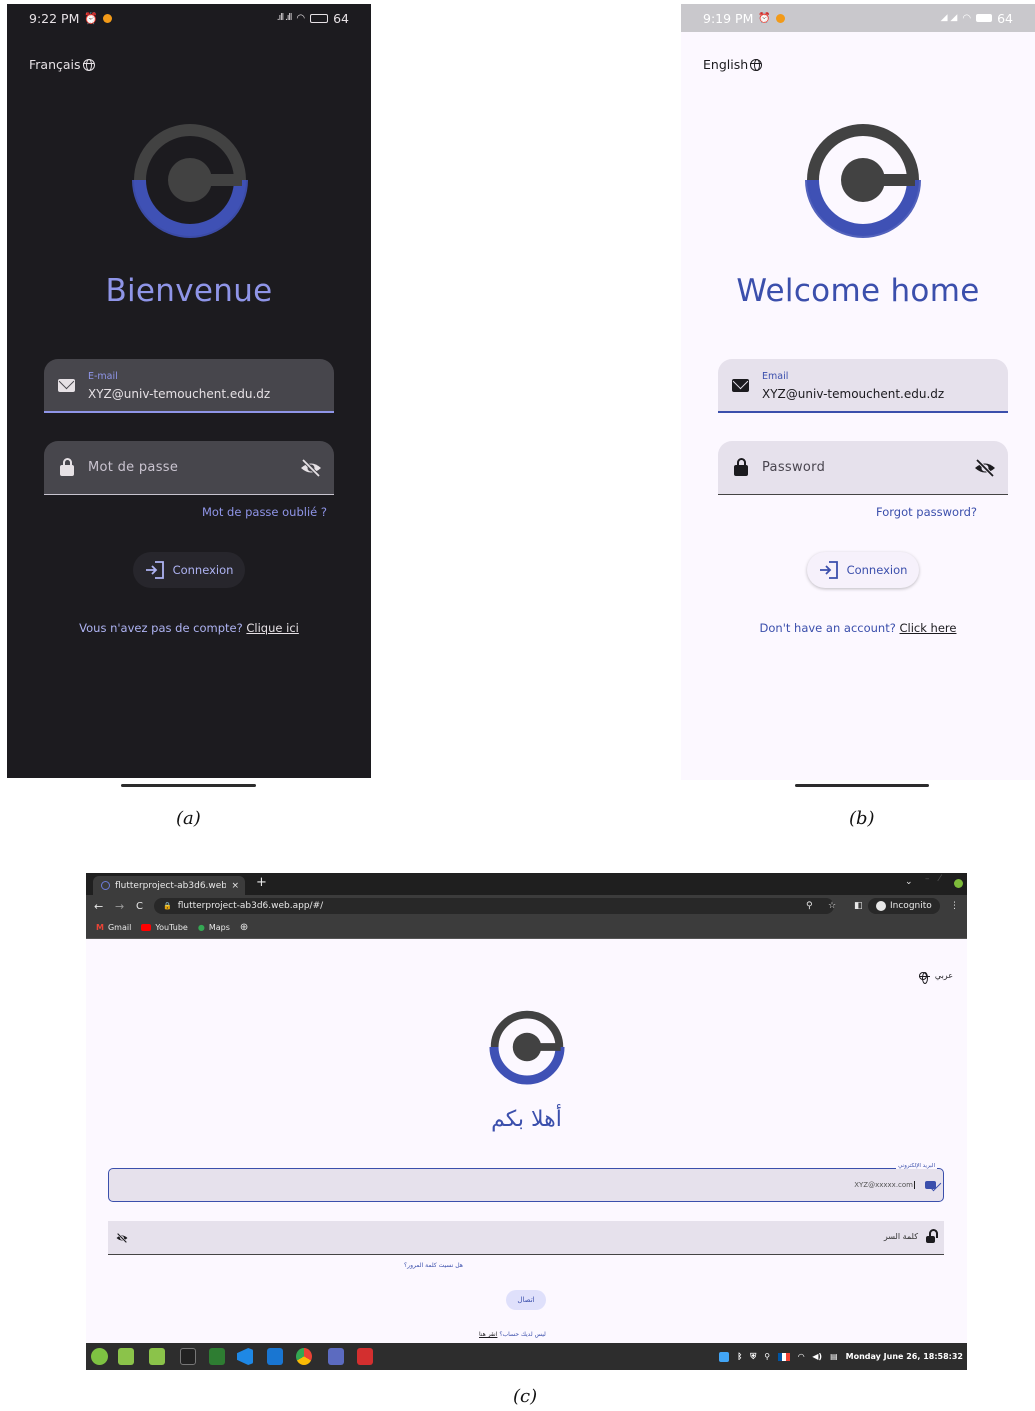 The width and height of the screenshot is (1035, 1411). I want to click on desktop-icon, so click(126, 1356).